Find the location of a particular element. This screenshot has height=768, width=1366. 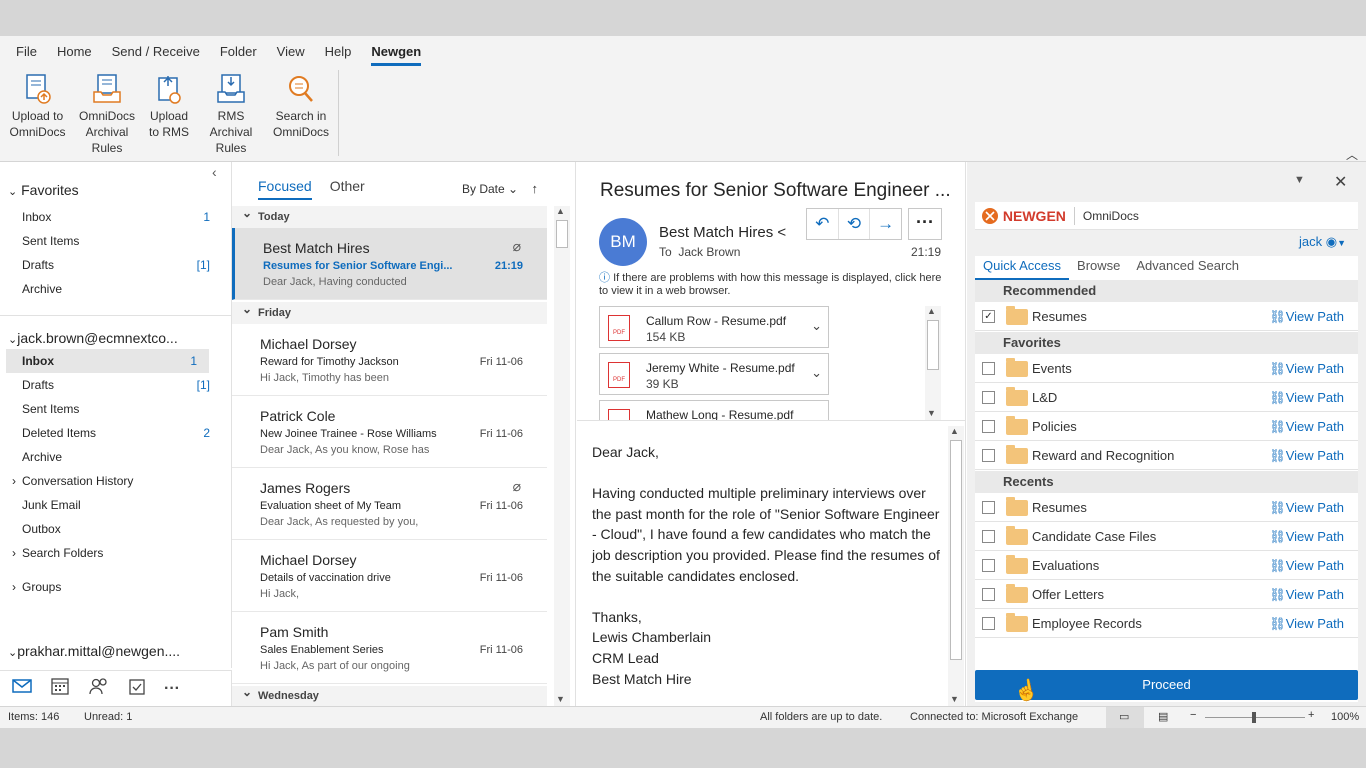

favorites-header: ⌄ Favorites is located at coordinates (43, 190).